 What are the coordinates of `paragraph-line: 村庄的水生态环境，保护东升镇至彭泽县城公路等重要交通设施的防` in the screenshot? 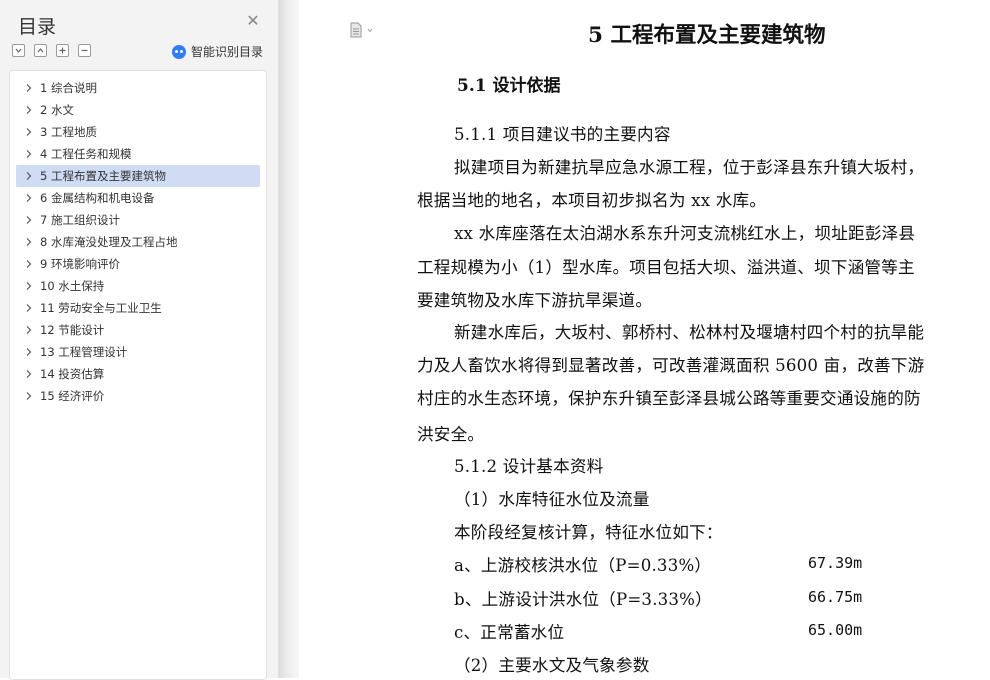 It's located at (669, 398).